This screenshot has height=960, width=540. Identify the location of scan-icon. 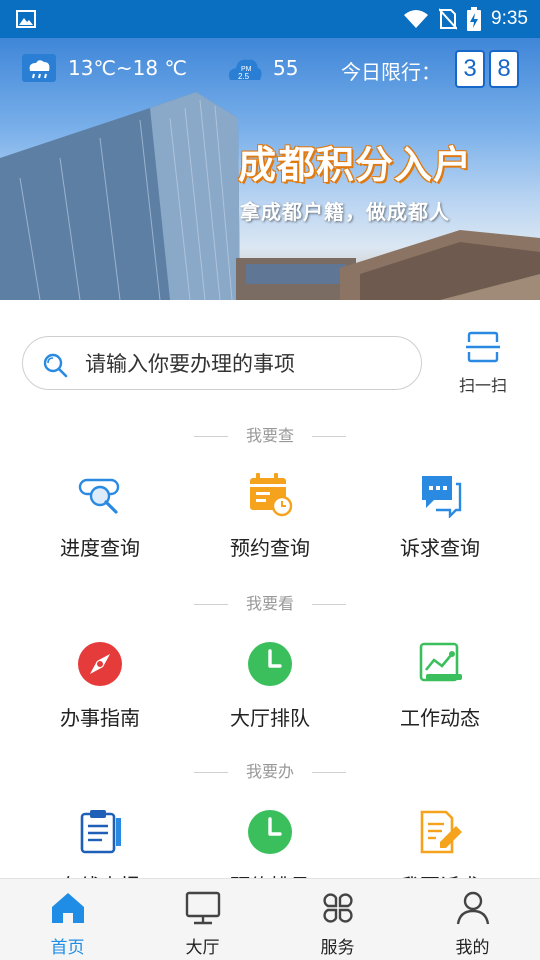
(483, 347).